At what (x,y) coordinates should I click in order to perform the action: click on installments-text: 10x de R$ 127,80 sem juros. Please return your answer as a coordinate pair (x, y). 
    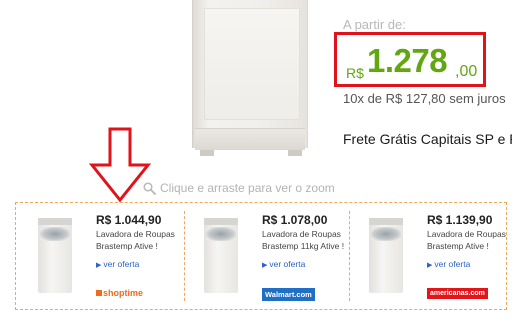
    Looking at the image, I should click on (424, 98).